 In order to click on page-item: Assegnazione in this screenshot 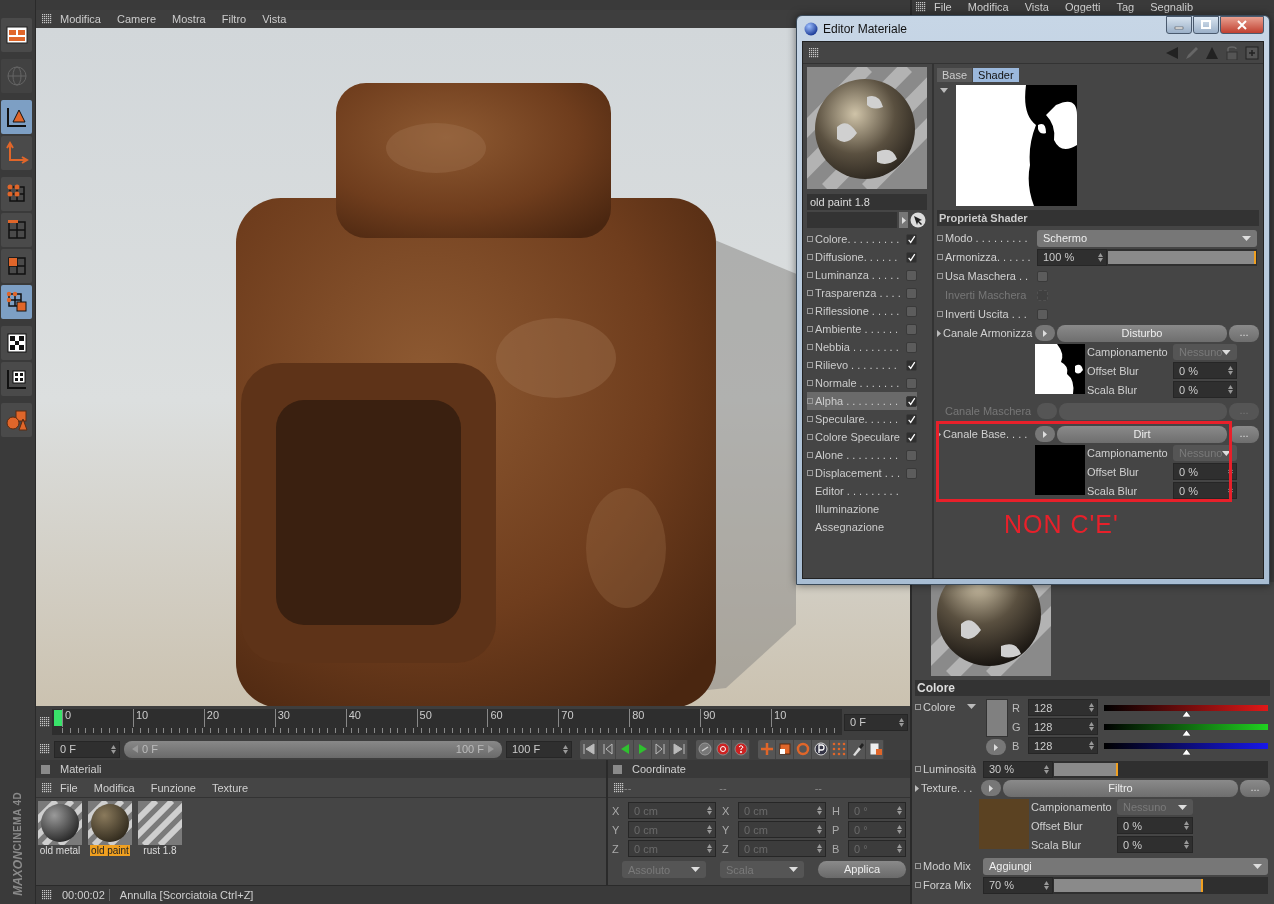, I will do `click(862, 527)`.